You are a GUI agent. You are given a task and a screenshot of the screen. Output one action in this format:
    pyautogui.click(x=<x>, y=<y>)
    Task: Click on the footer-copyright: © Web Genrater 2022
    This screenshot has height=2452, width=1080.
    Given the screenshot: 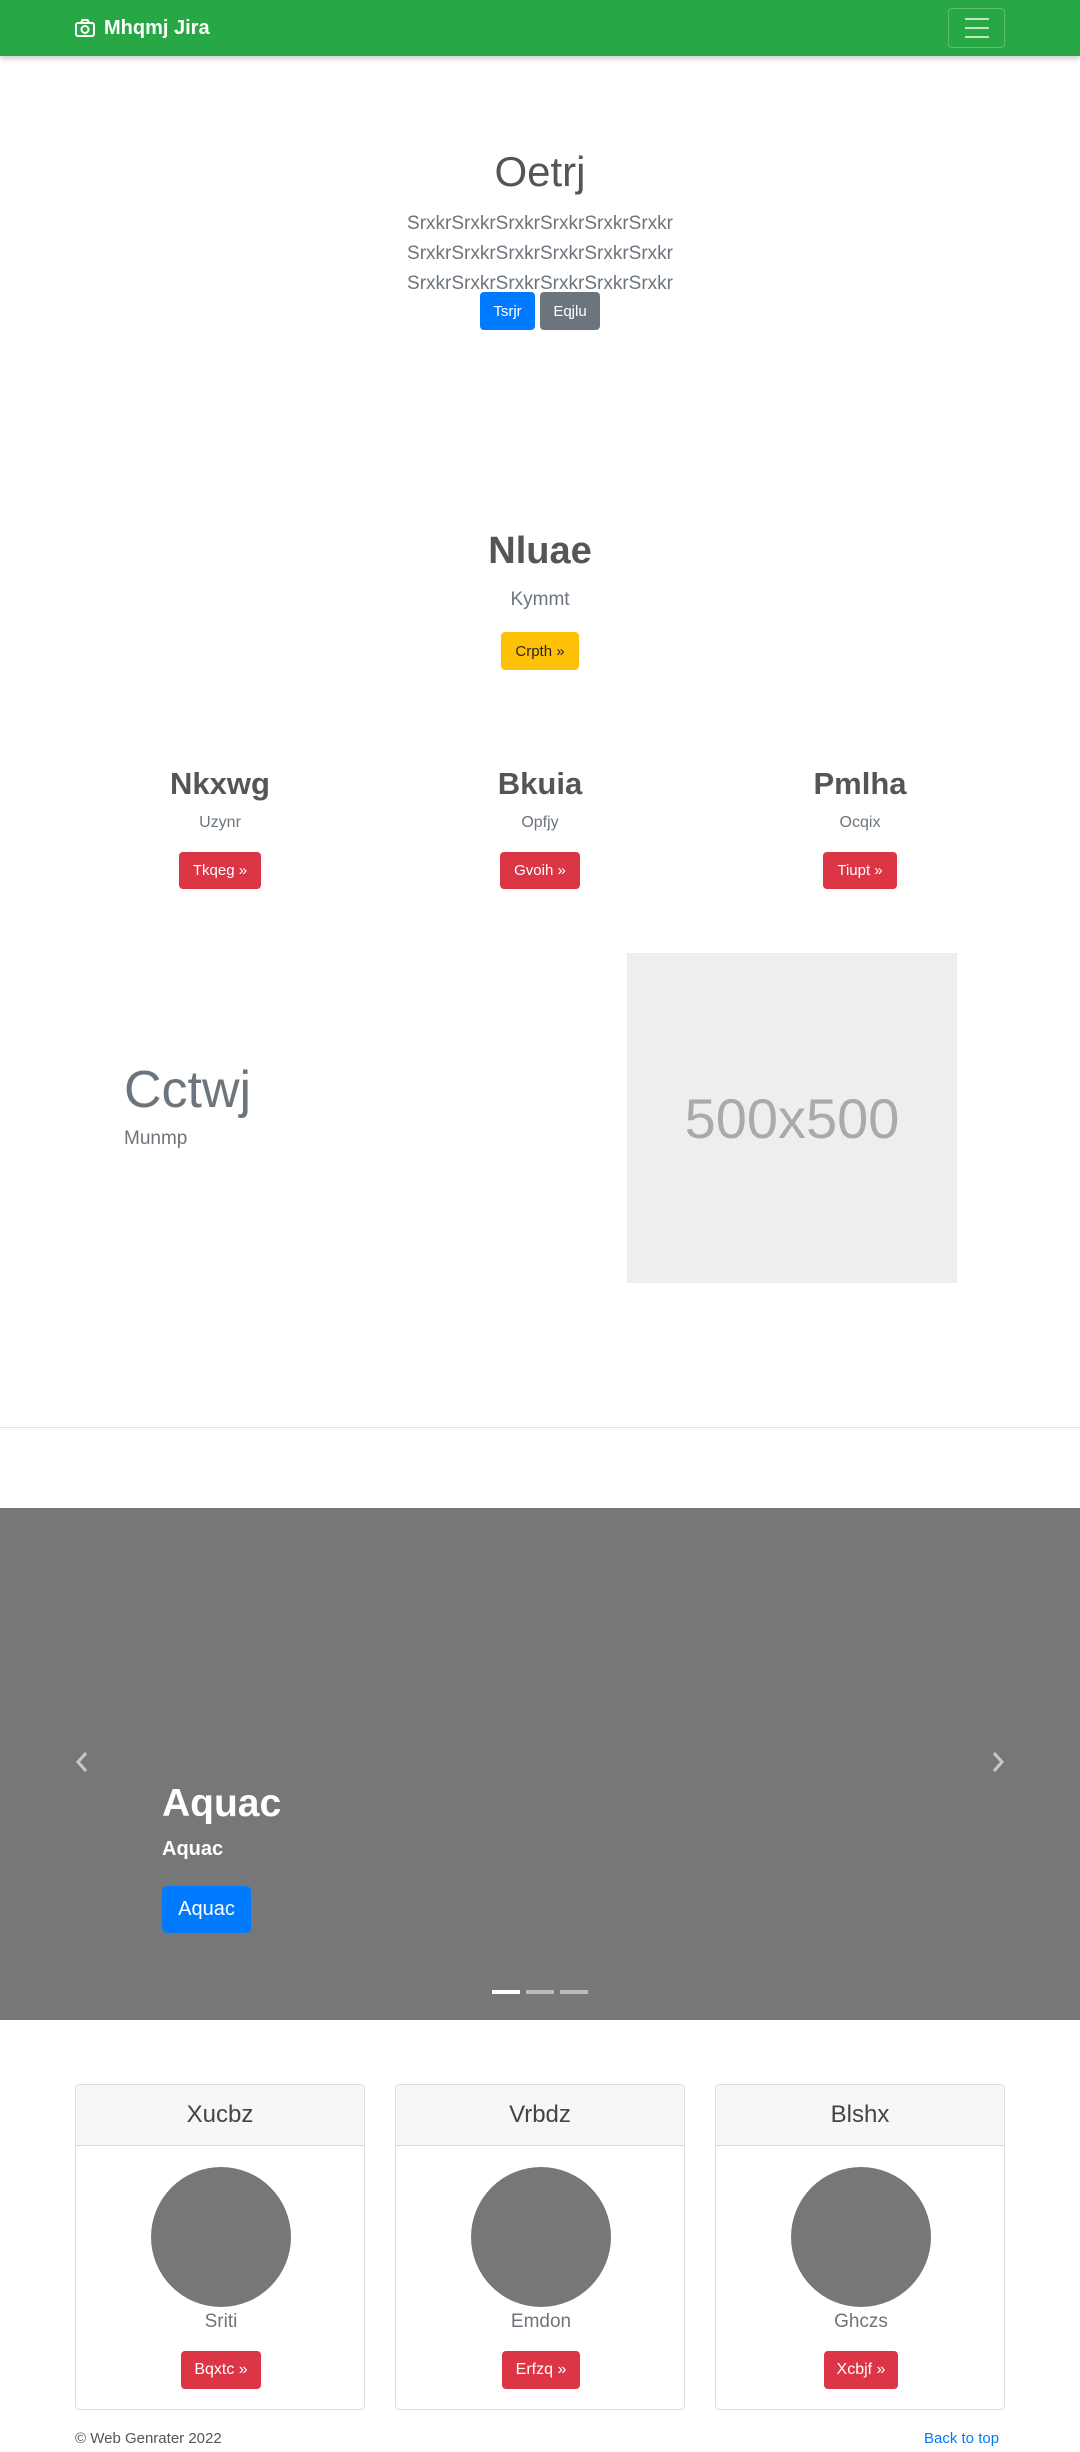 What is the action you would take?
    pyautogui.click(x=148, y=2438)
    